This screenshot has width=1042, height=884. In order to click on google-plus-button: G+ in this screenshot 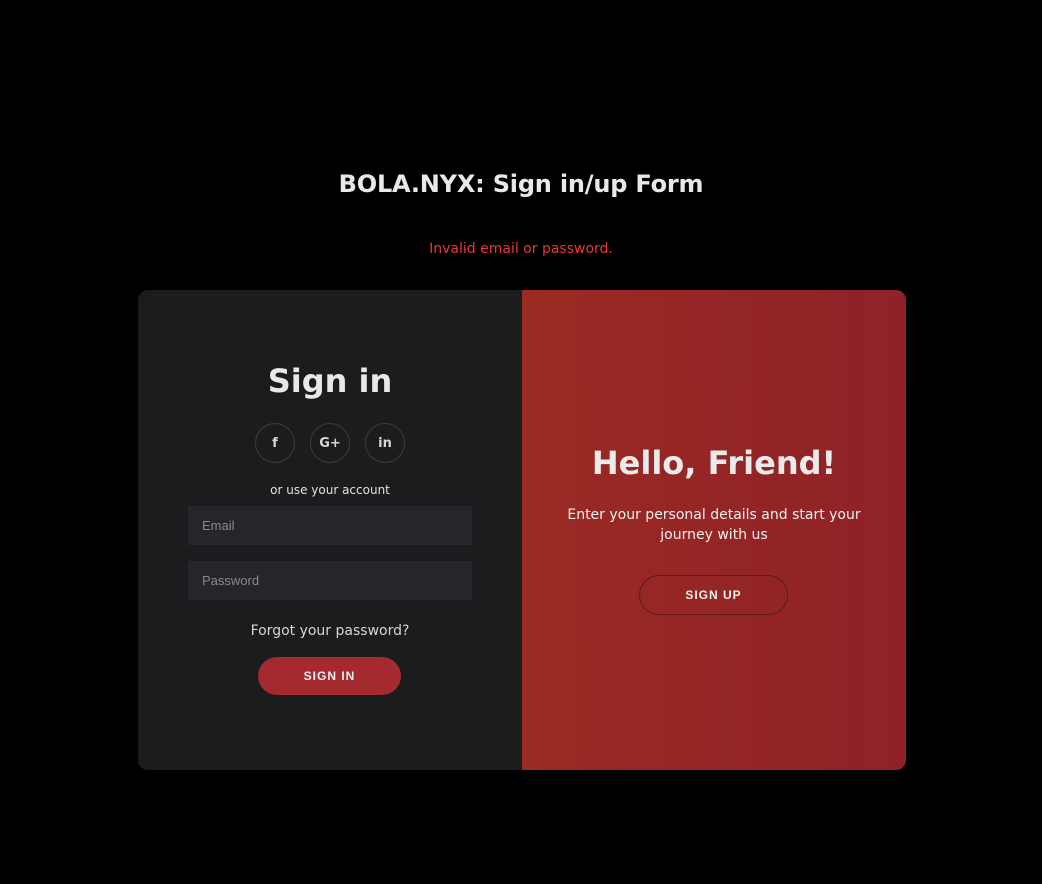, I will do `click(330, 443)`.